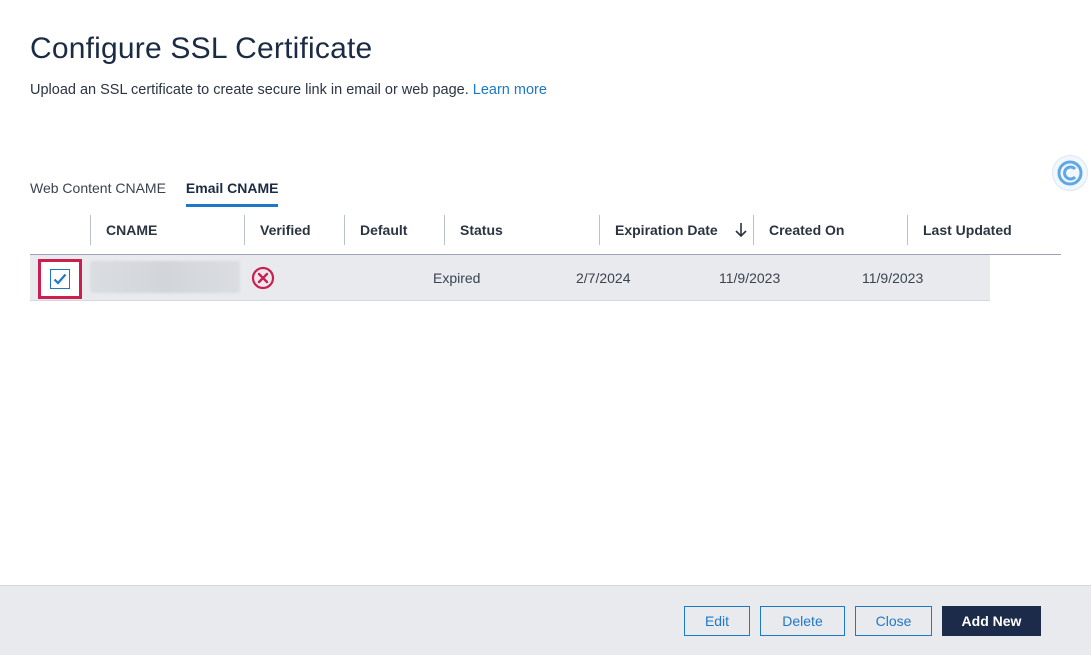 The image size is (1091, 655). I want to click on edit-button: Edit, so click(717, 621).